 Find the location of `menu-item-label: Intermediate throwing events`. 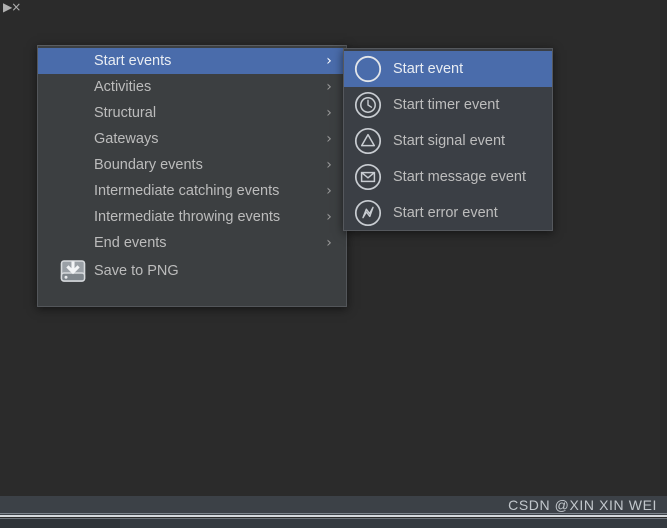

menu-item-label: Intermediate throwing events is located at coordinates (187, 217).